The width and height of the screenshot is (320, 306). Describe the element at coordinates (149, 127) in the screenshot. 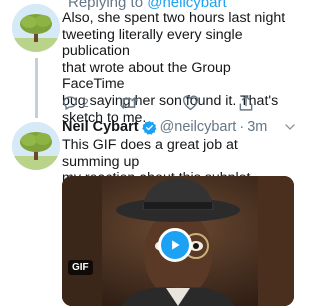

I see `verified-badge-icon` at that location.